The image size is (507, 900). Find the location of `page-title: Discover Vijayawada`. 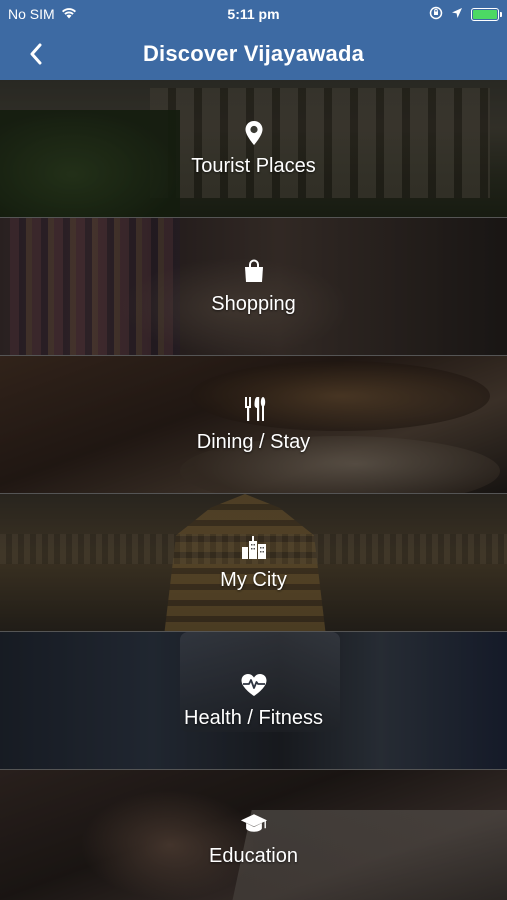

page-title: Discover Vijayawada is located at coordinates (253, 53).